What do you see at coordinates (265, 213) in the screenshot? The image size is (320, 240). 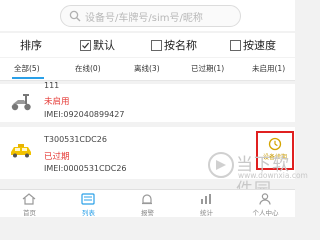 I see `nav-profile-label: 个人中心` at bounding box center [265, 213].